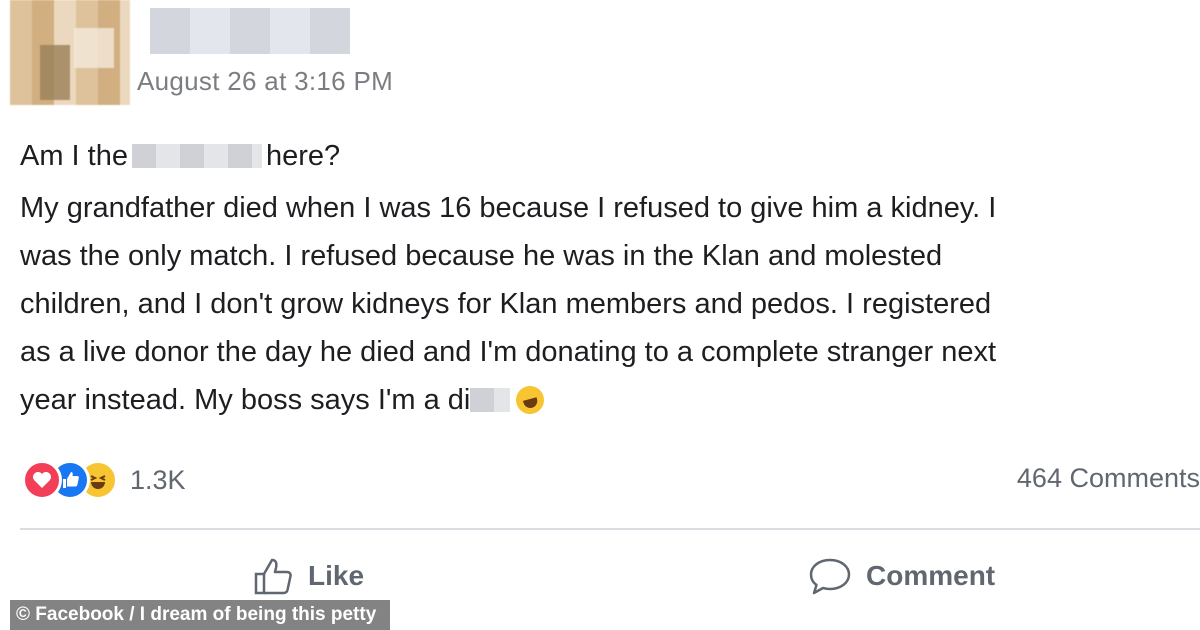 The width and height of the screenshot is (1200, 630). What do you see at coordinates (70, 52) in the screenshot?
I see `avatar` at bounding box center [70, 52].